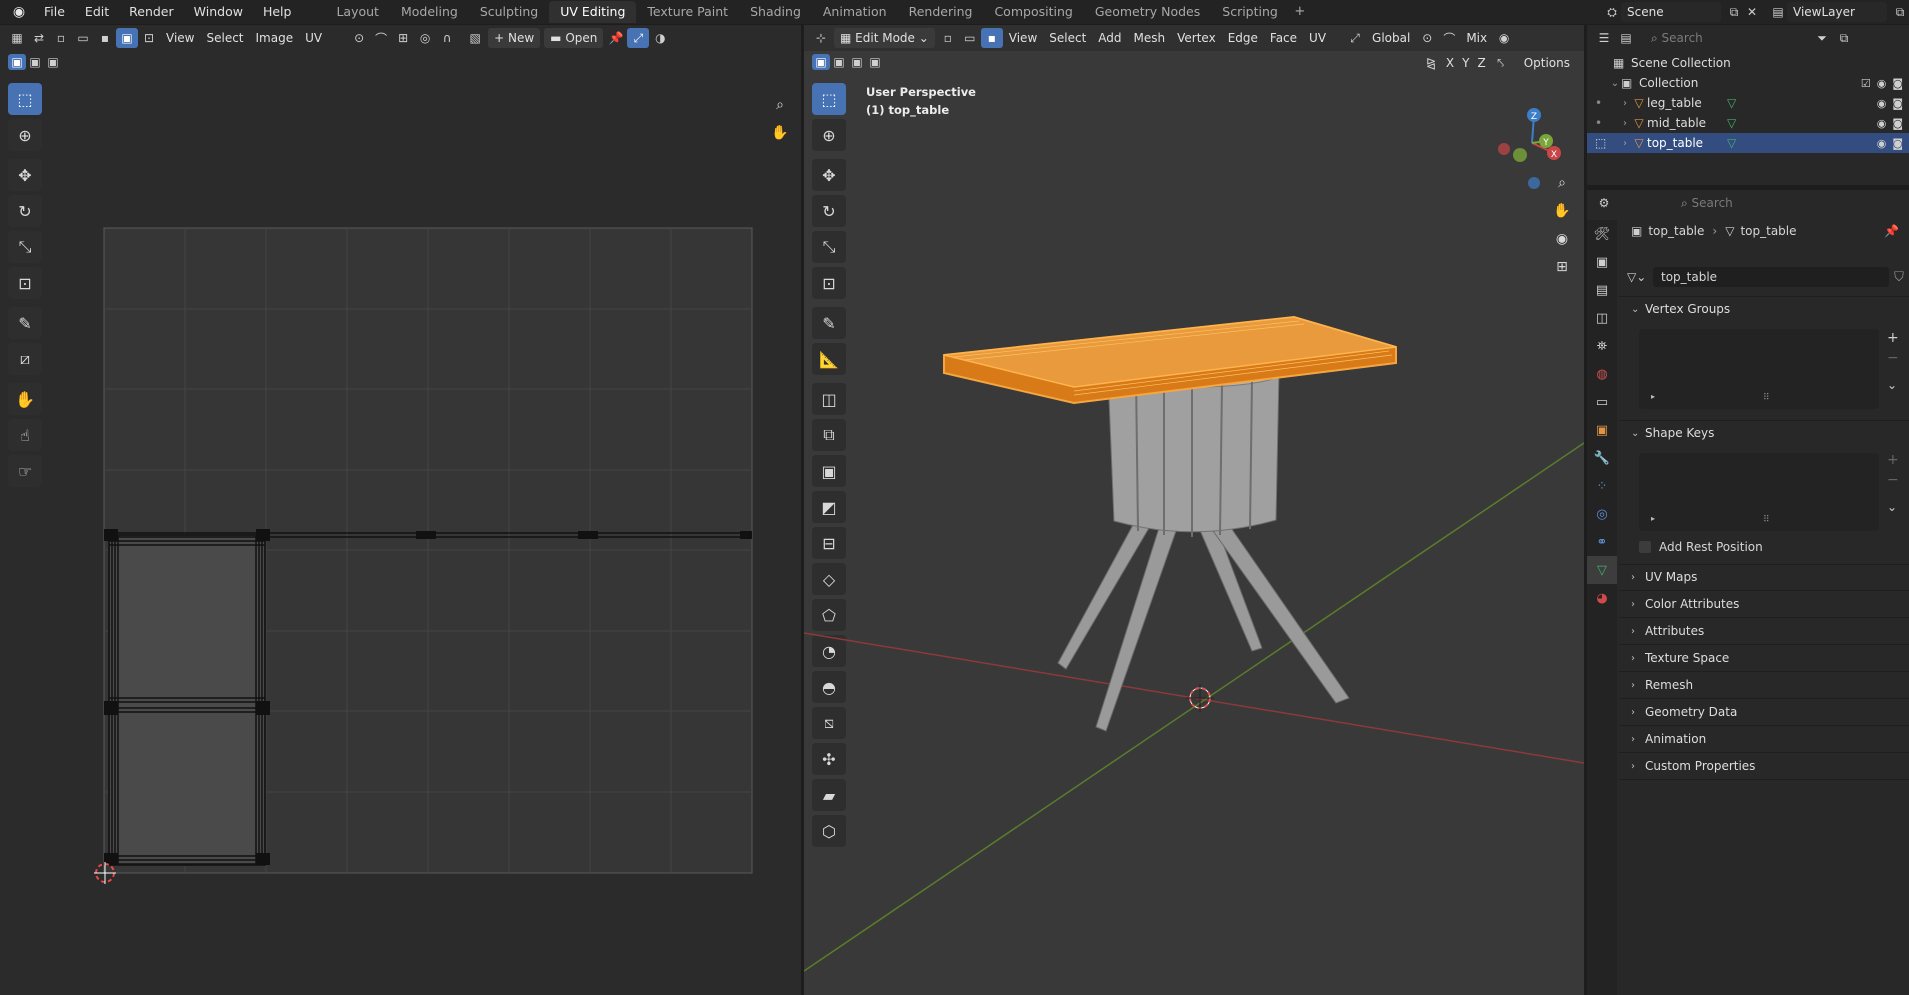 This screenshot has height=995, width=1909. What do you see at coordinates (1771, 277) in the screenshot?
I see `mesh-name-field: top_table` at bounding box center [1771, 277].